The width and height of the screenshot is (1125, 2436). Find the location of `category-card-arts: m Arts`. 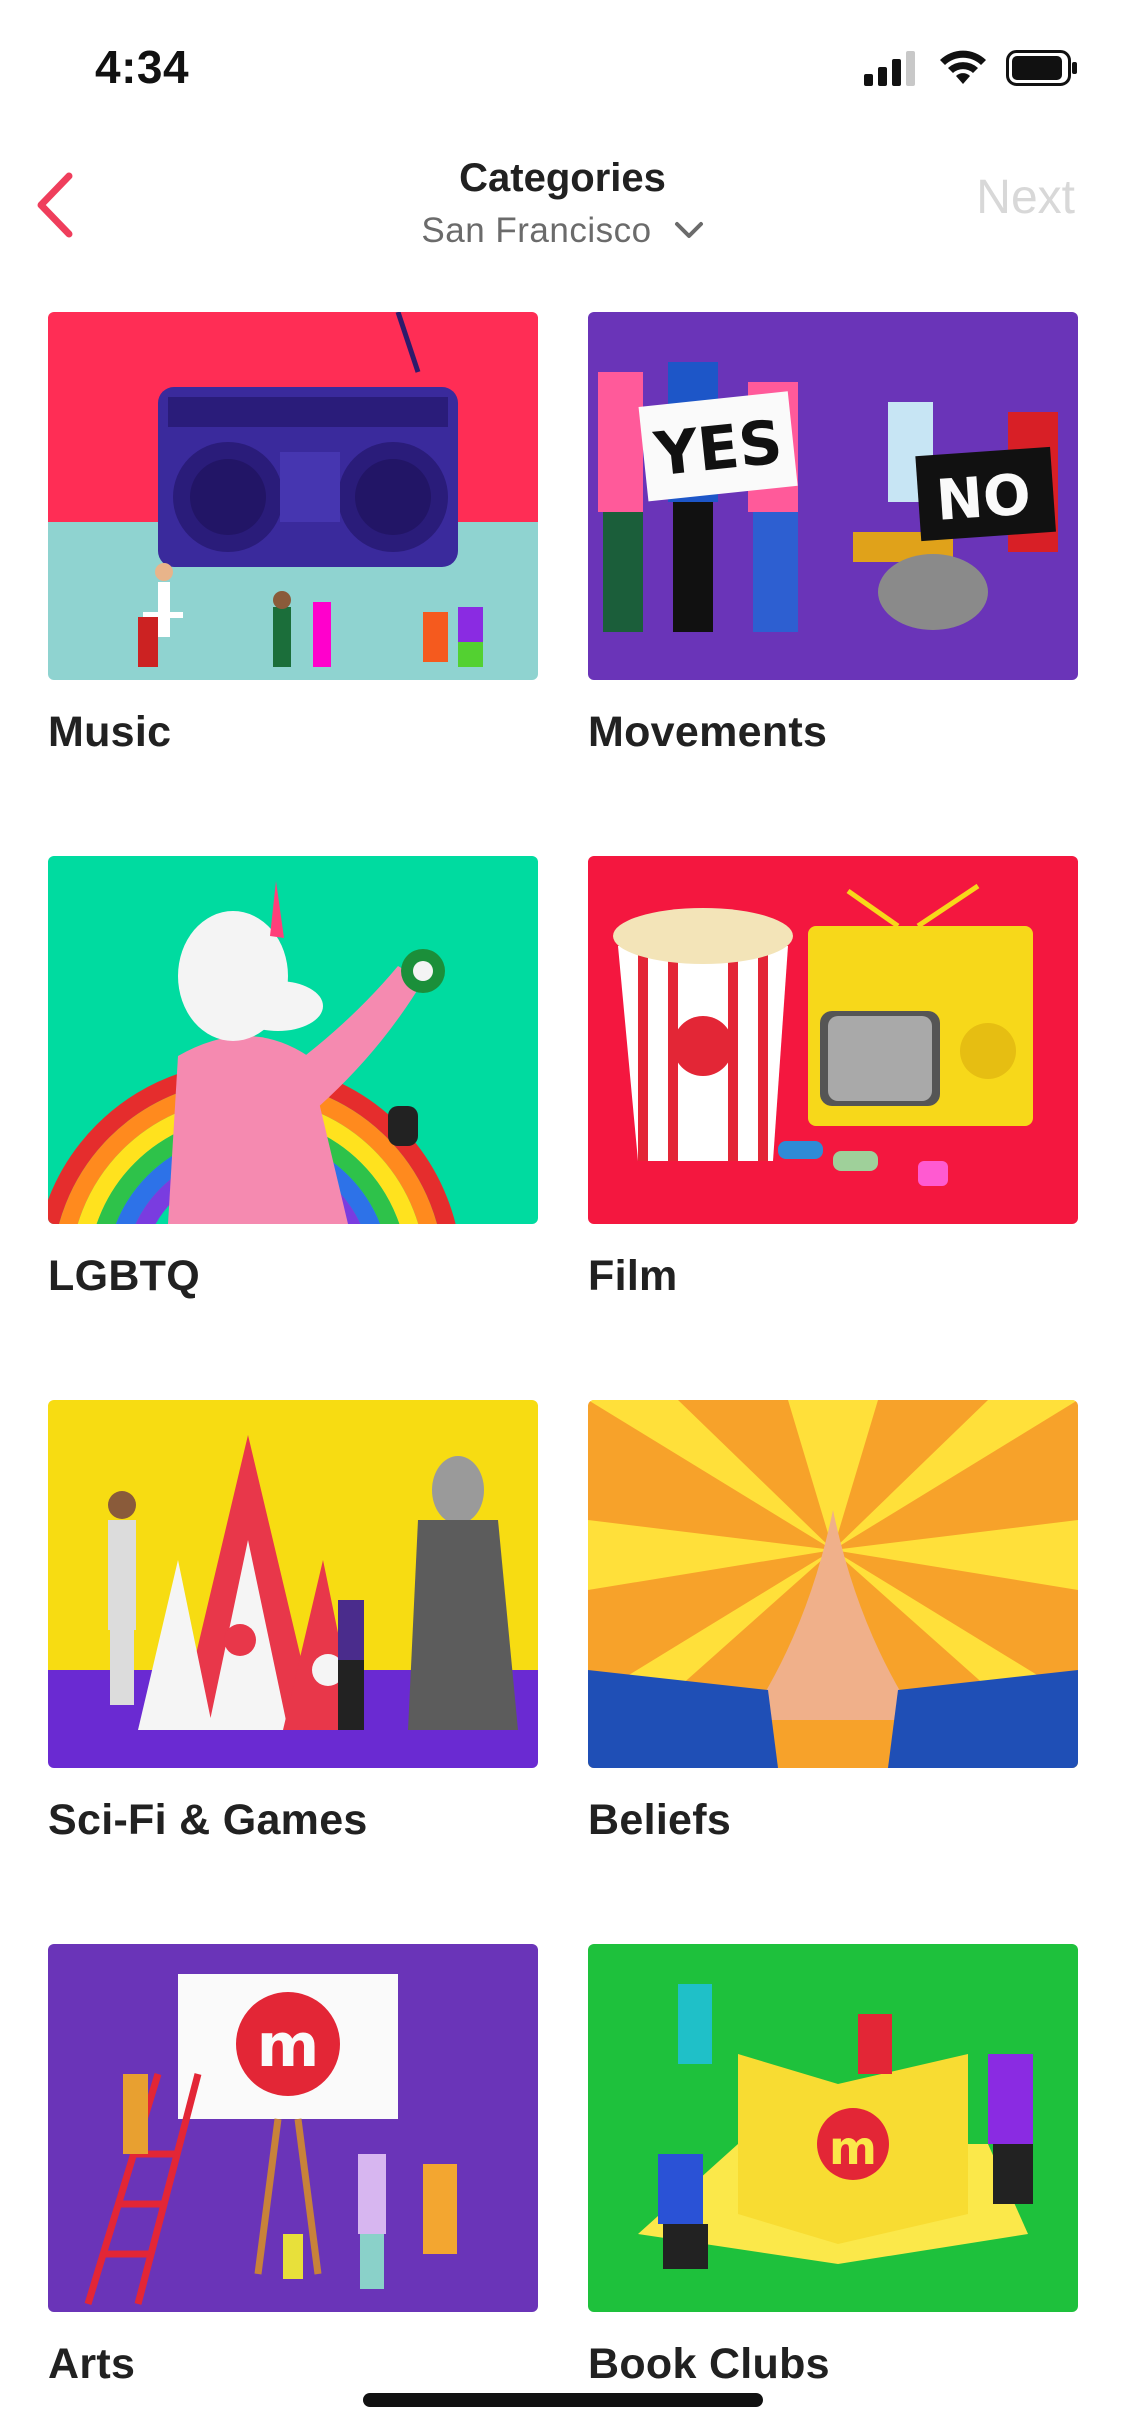

category-card-arts: m Arts is located at coordinates (293, 2190).